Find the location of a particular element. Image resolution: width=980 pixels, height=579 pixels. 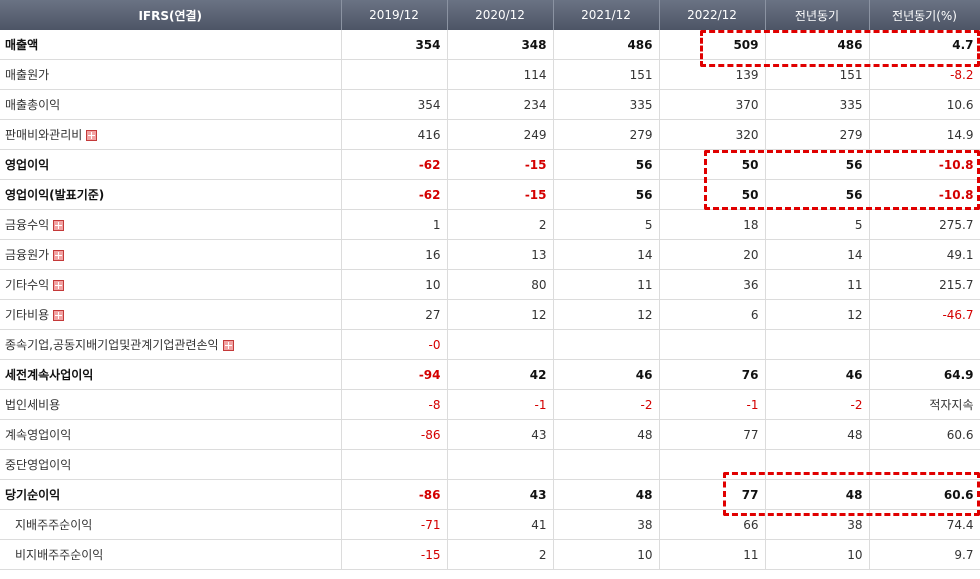

row-label-text: 영업이익 is located at coordinates (27, 165).